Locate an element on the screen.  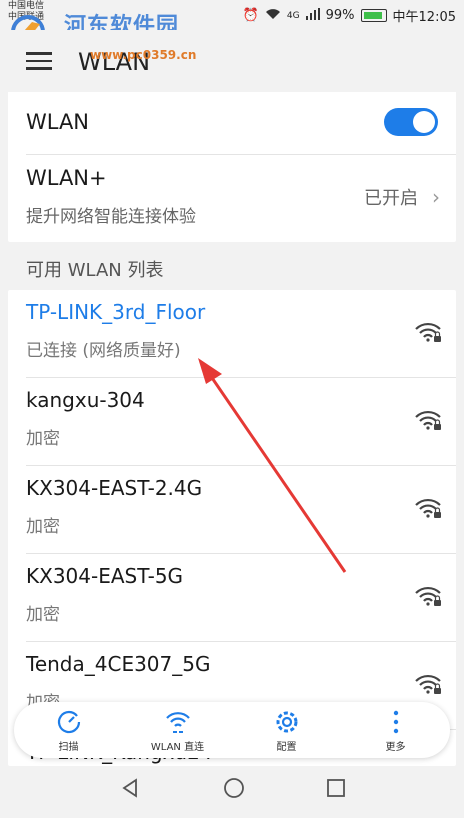
network-name: KX304-EAST-5G is located at coordinates (105, 576).